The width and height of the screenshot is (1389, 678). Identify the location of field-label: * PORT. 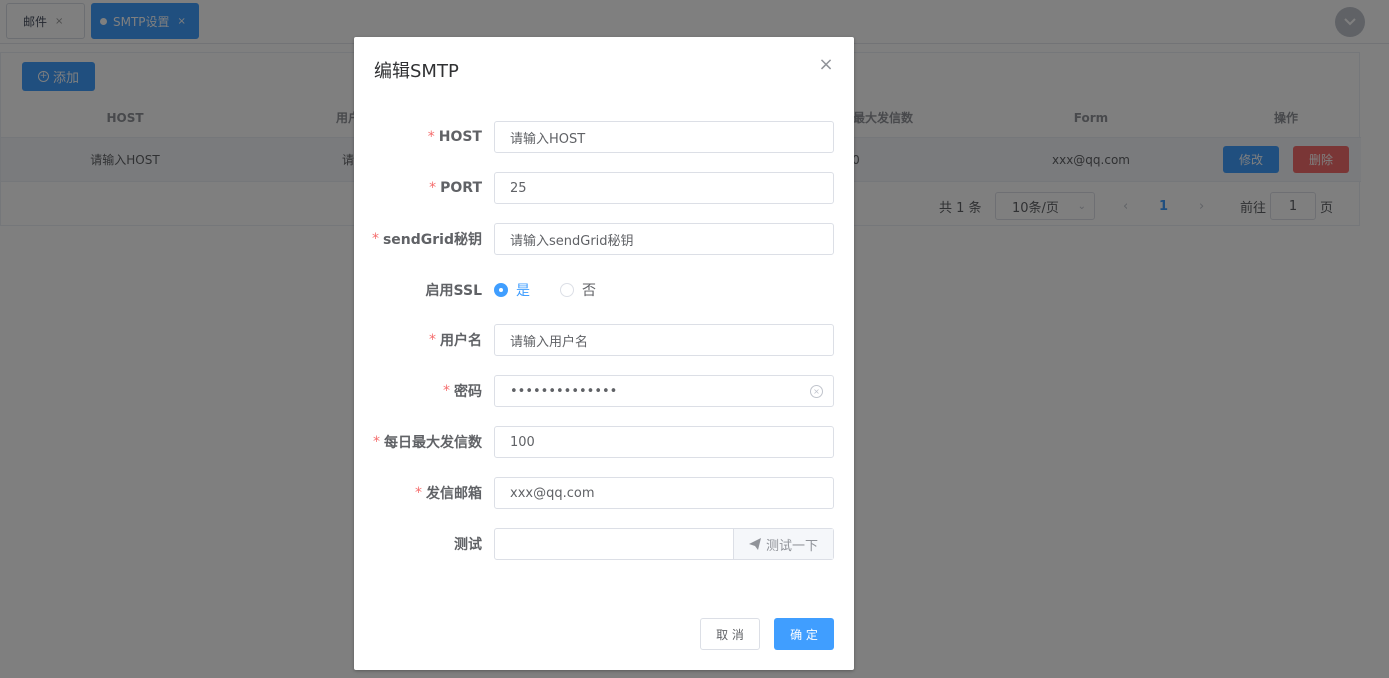
(455, 188).